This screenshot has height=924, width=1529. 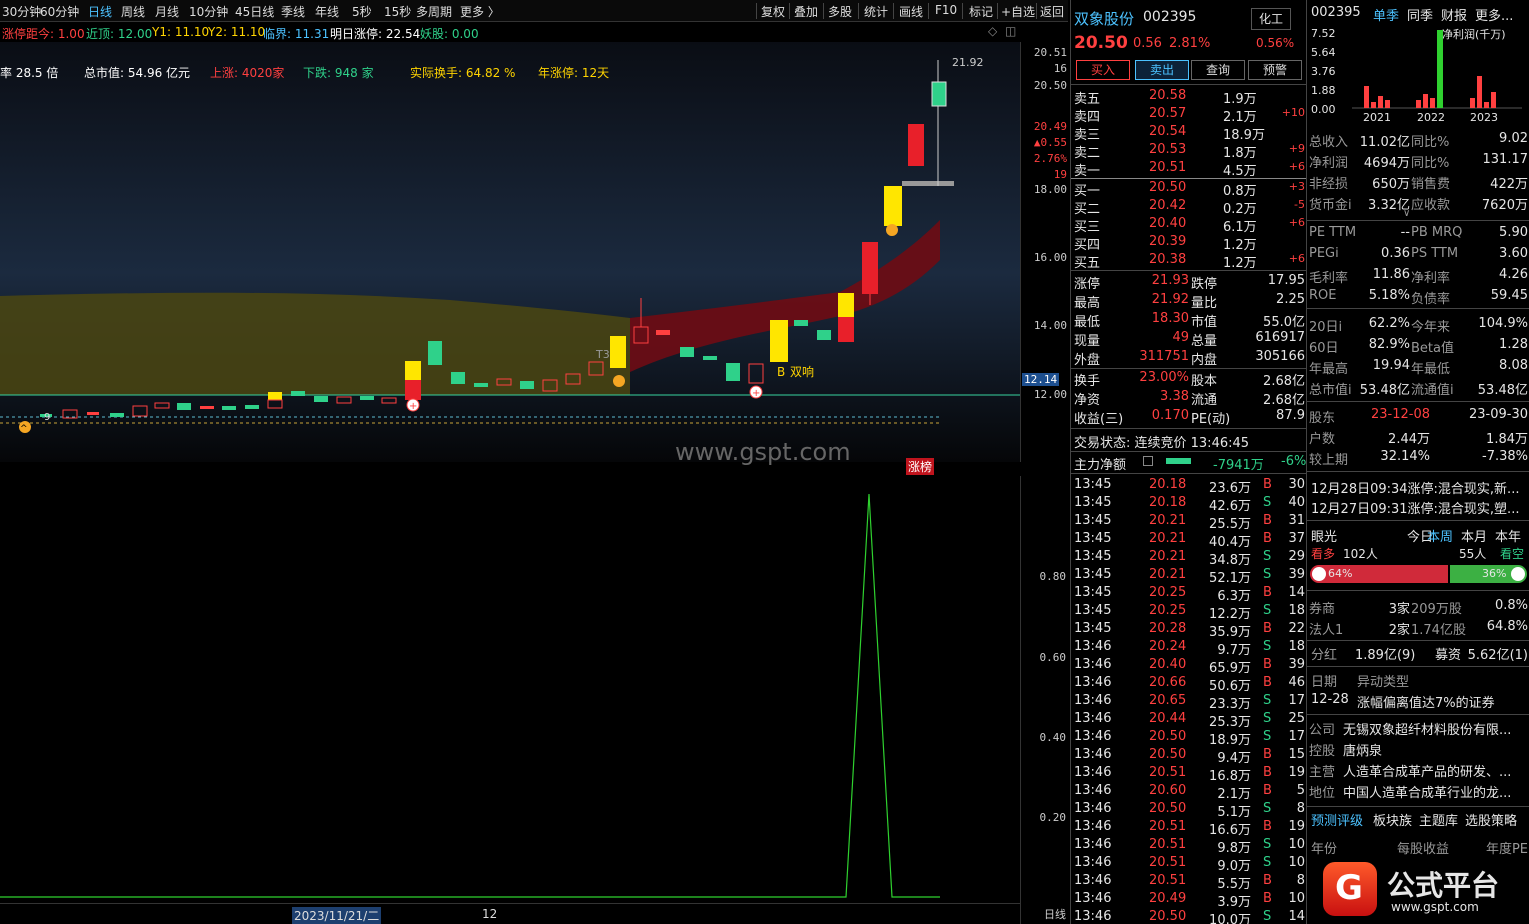 I want to click on book-row: 卖四 20.57 2.1万 +10, so click(x=1189, y=115).